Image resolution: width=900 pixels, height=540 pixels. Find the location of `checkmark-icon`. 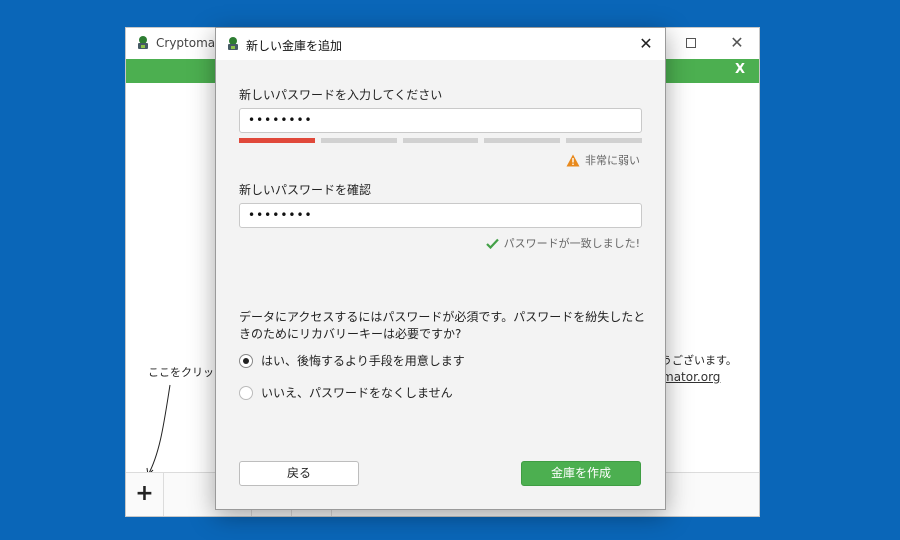

checkmark-icon is located at coordinates (492, 243).